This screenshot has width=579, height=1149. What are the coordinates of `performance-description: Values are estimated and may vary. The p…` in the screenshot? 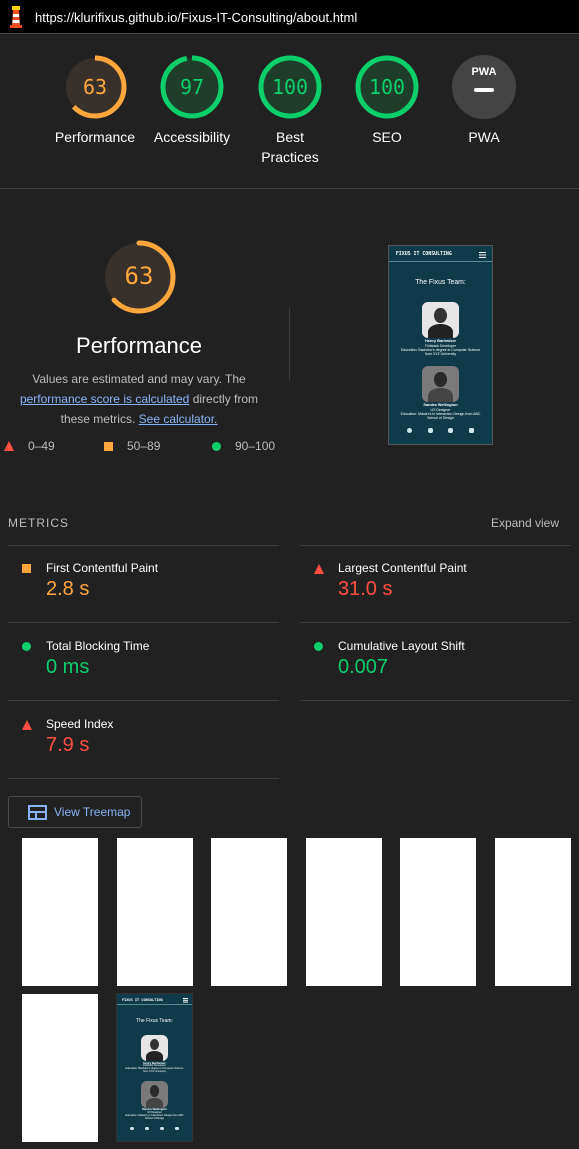 It's located at (139, 399).